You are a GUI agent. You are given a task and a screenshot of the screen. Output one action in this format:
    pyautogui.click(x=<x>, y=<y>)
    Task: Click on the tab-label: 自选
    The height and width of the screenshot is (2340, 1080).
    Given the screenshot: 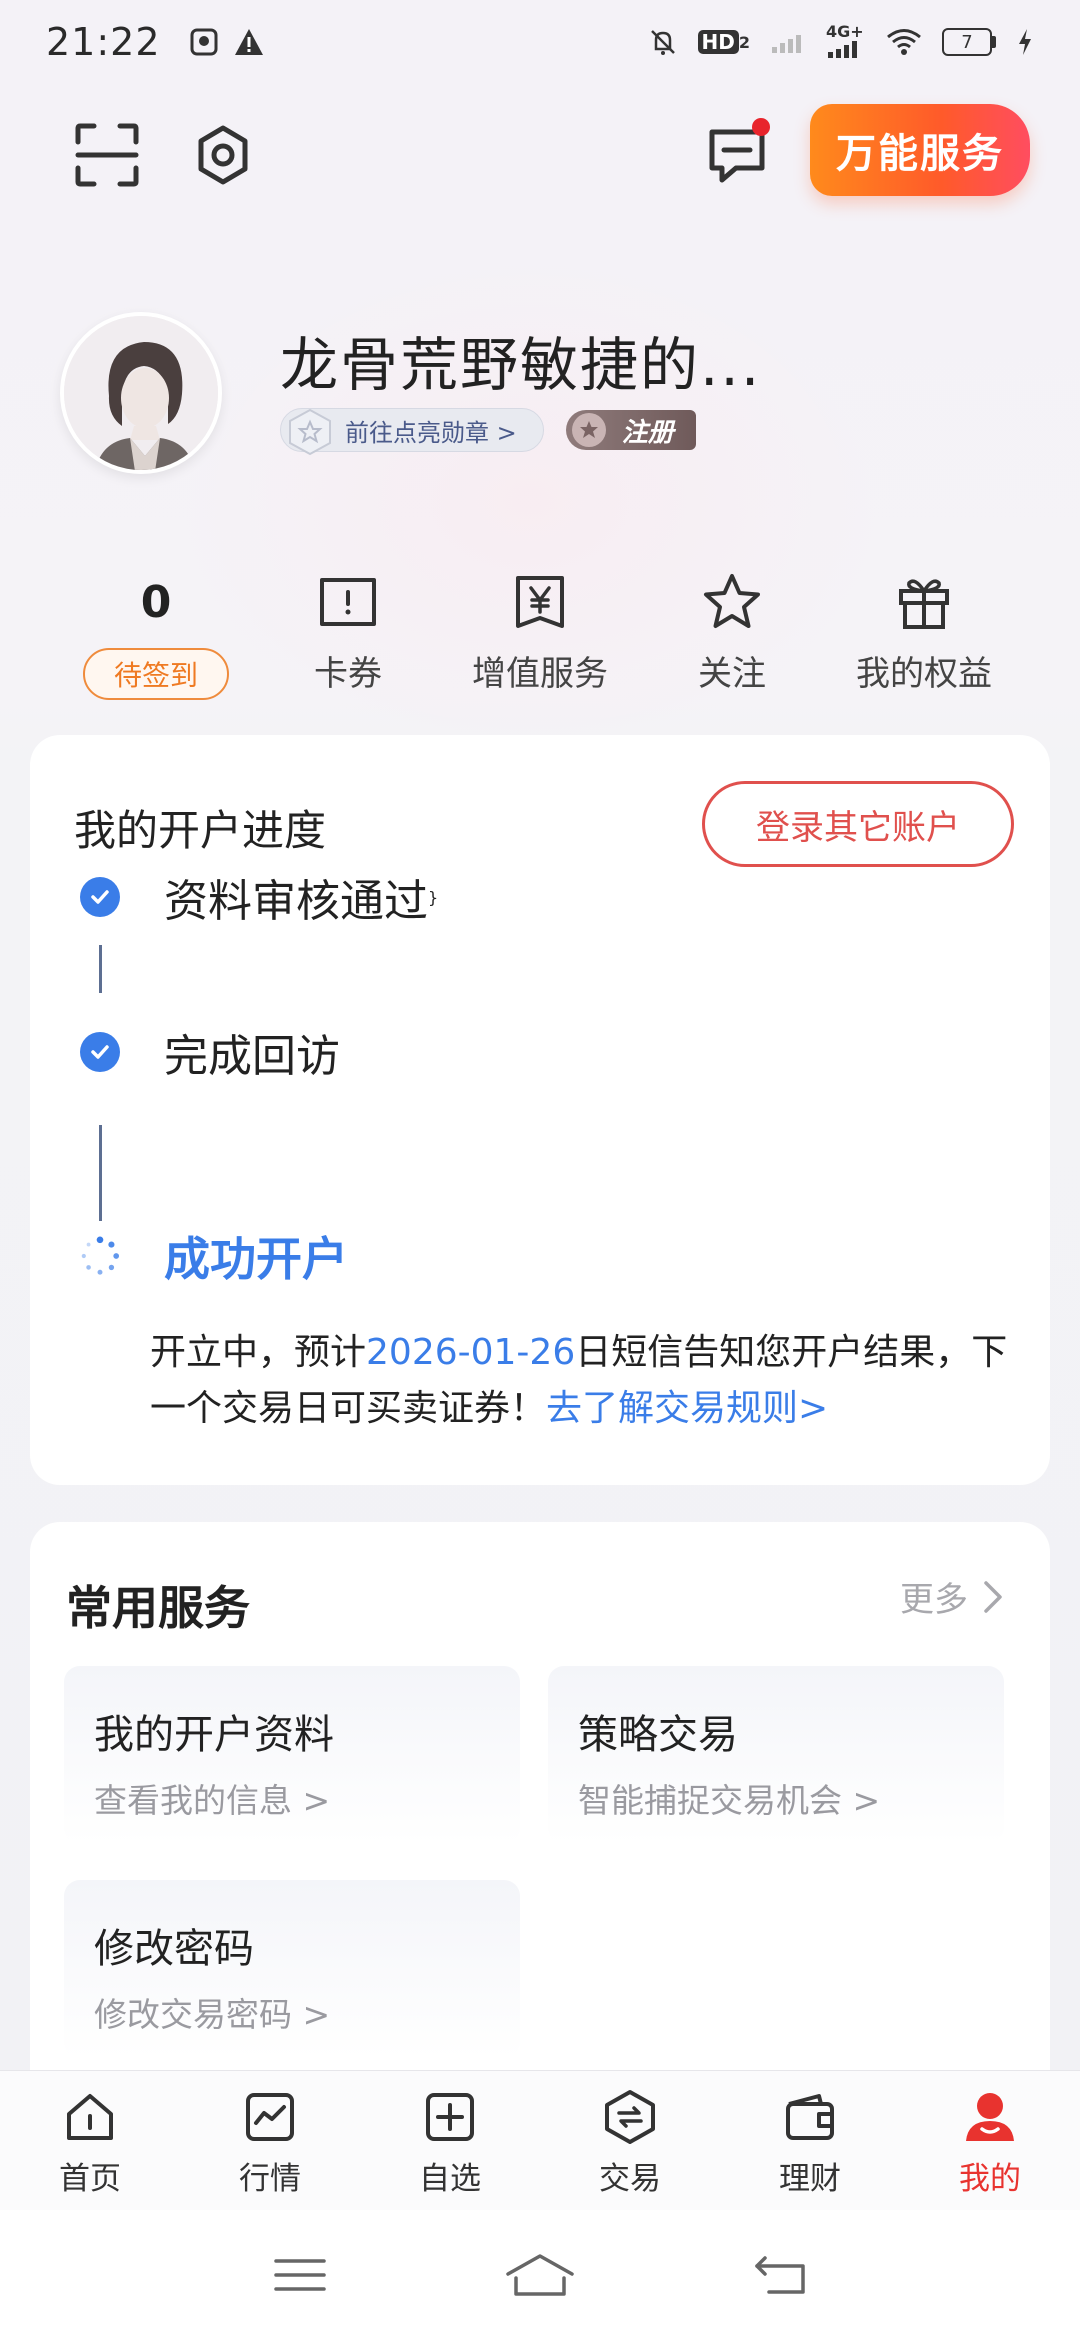 What is the action you would take?
    pyautogui.click(x=450, y=2179)
    